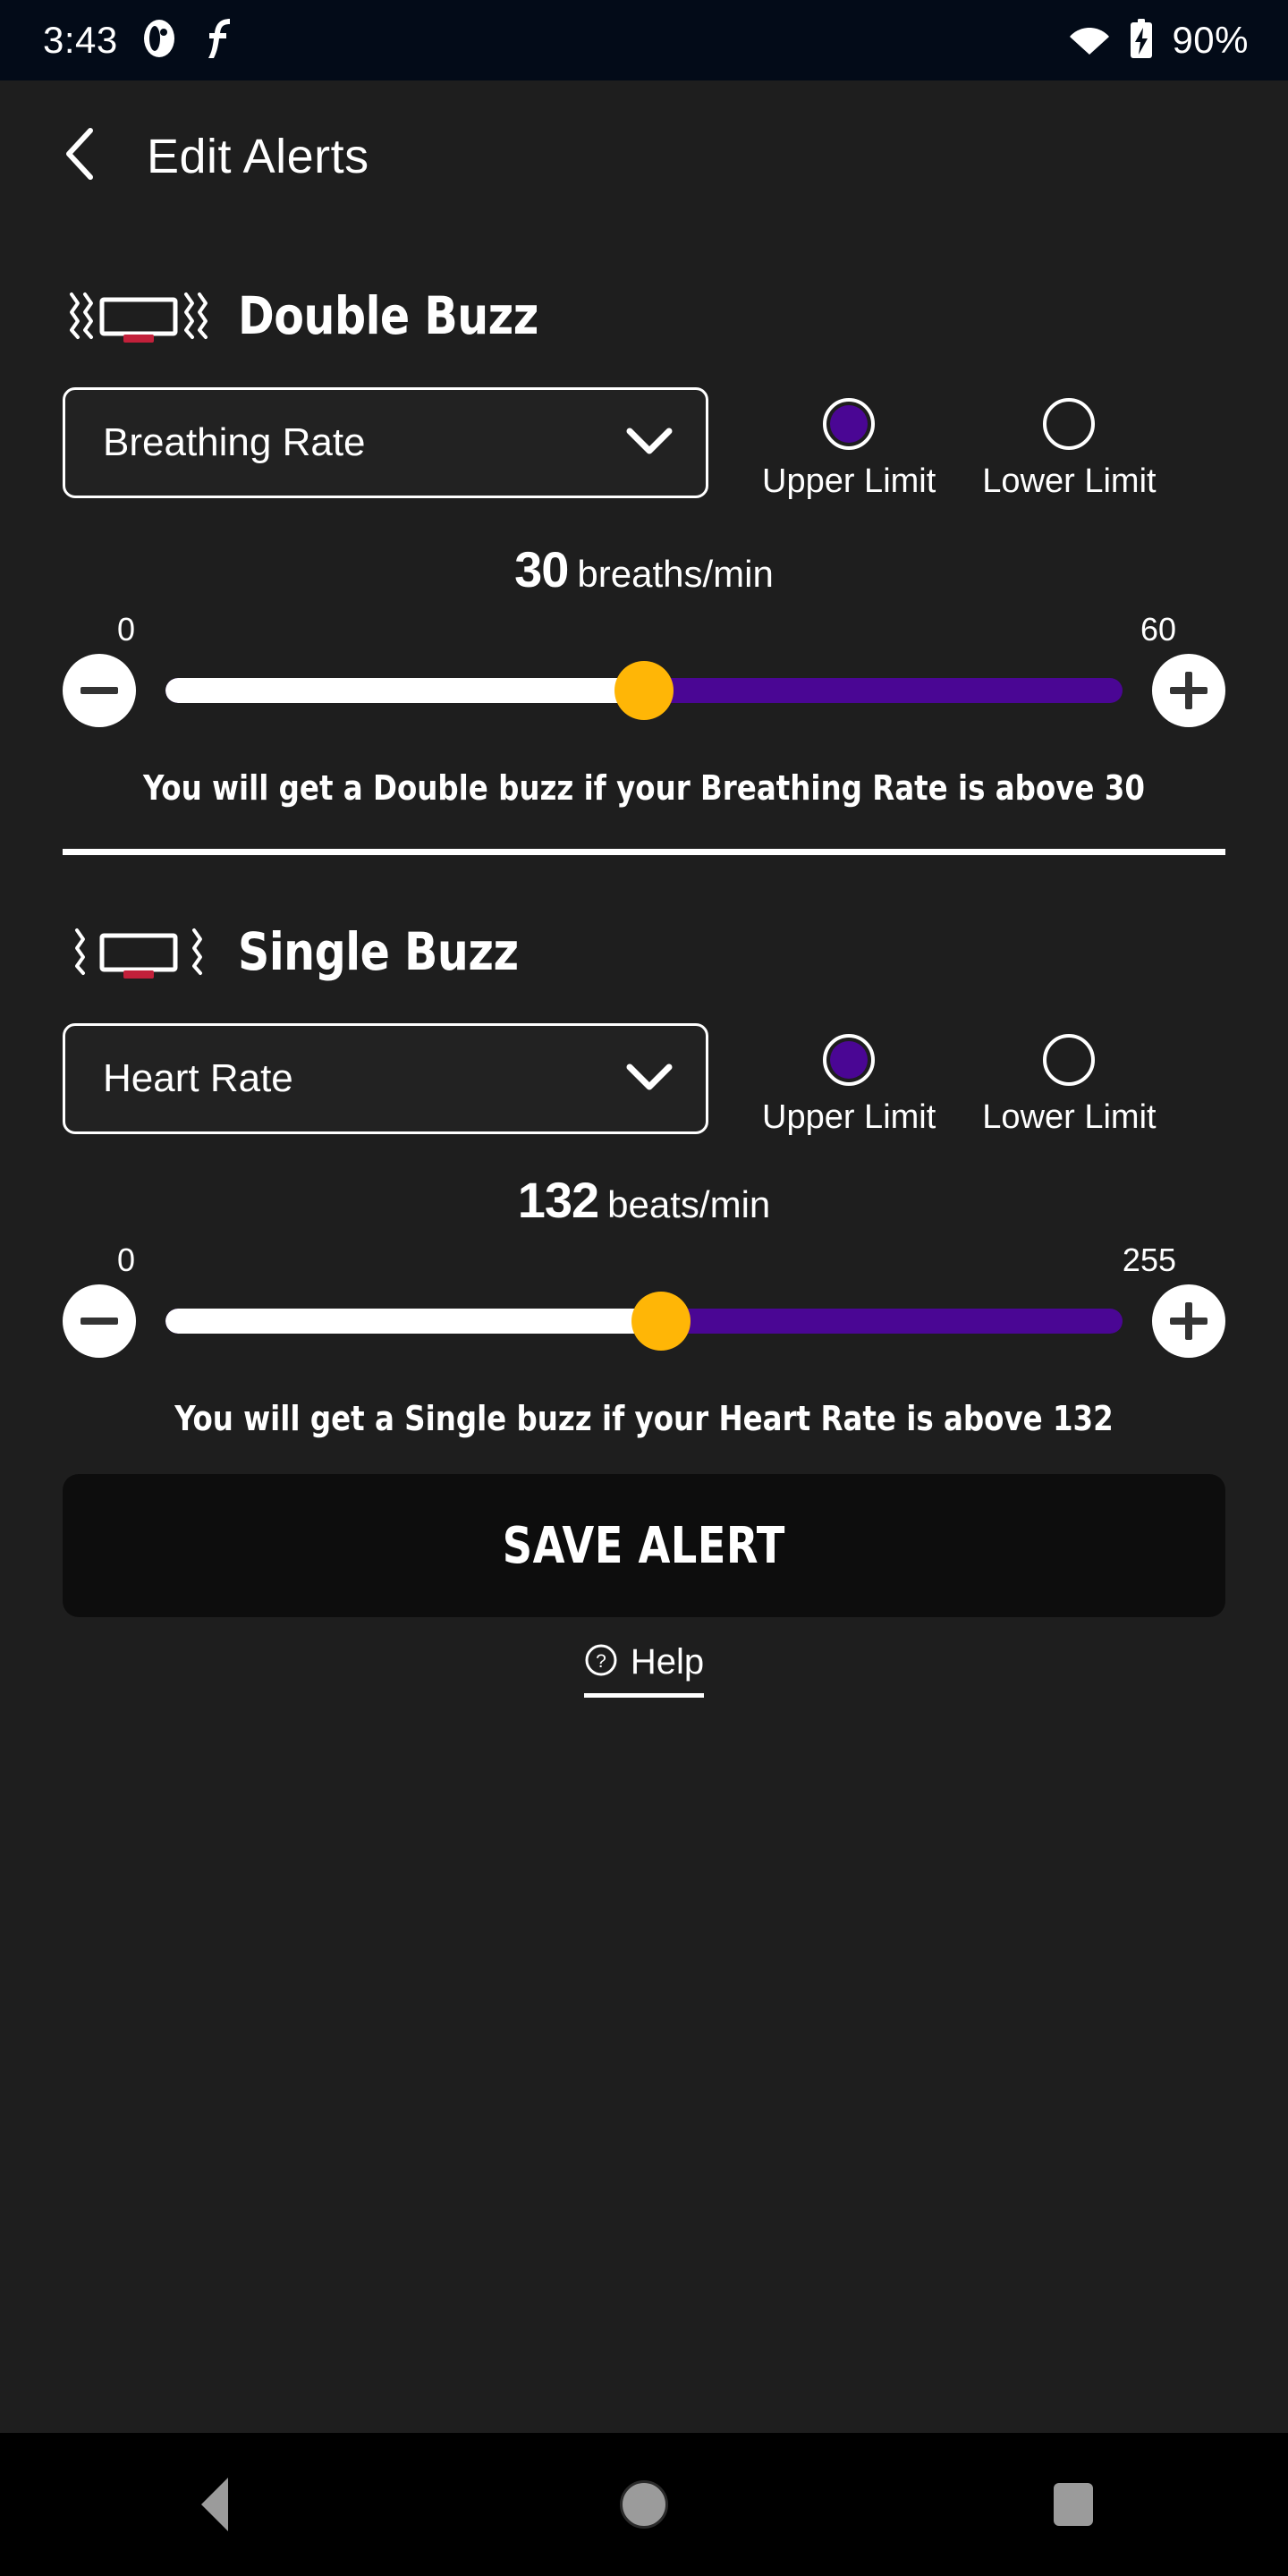 The width and height of the screenshot is (1288, 2576). I want to click on battery-charging-icon, so click(1141, 40).